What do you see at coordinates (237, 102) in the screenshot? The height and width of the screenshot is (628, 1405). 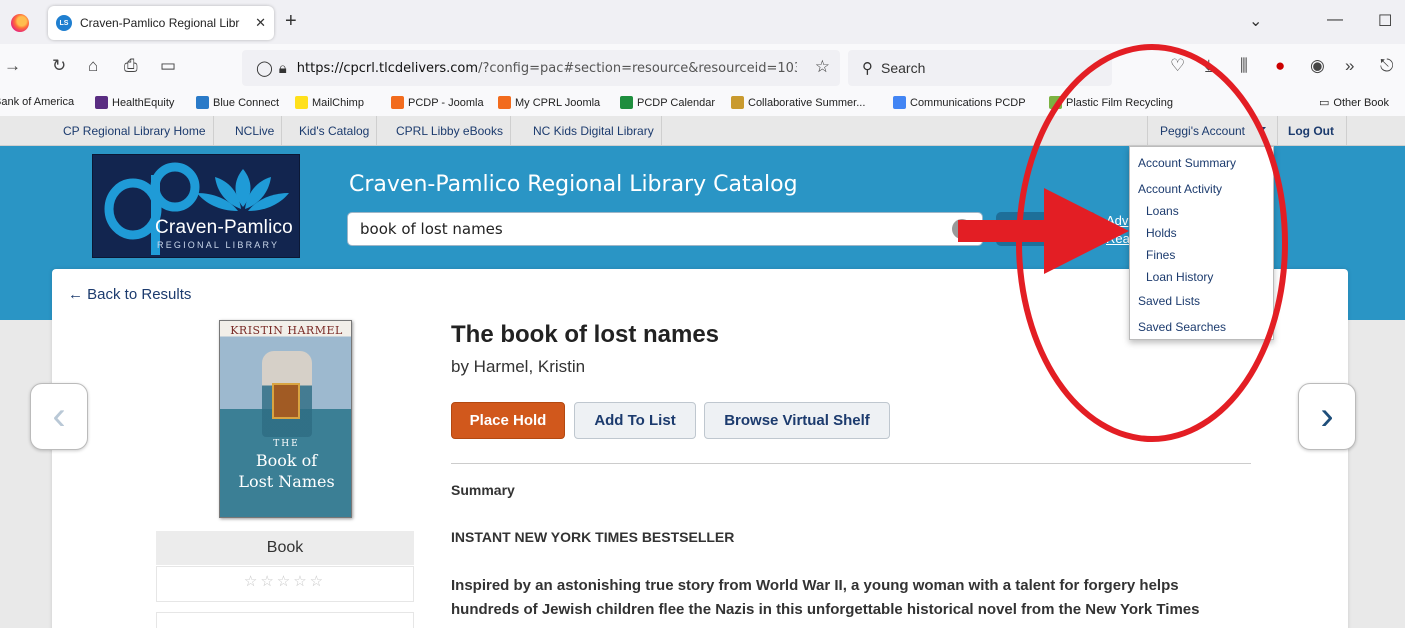 I see `bookmark-blue-connect: Blue Connect` at bounding box center [237, 102].